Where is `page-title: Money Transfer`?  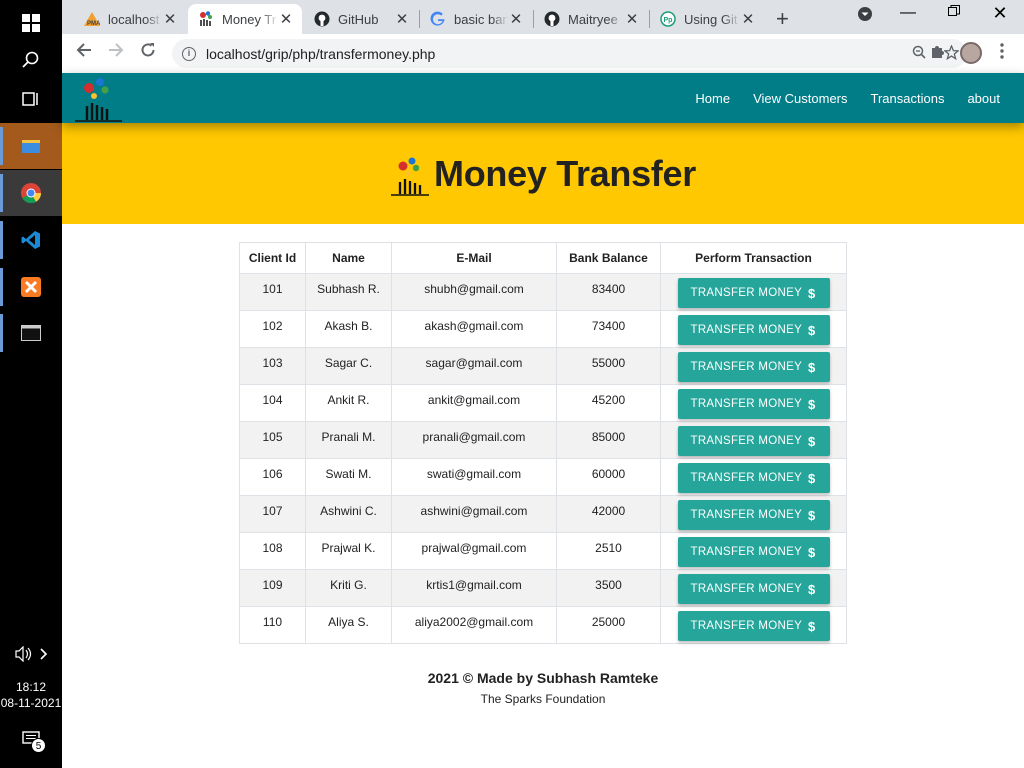 page-title: Money Transfer is located at coordinates (565, 173).